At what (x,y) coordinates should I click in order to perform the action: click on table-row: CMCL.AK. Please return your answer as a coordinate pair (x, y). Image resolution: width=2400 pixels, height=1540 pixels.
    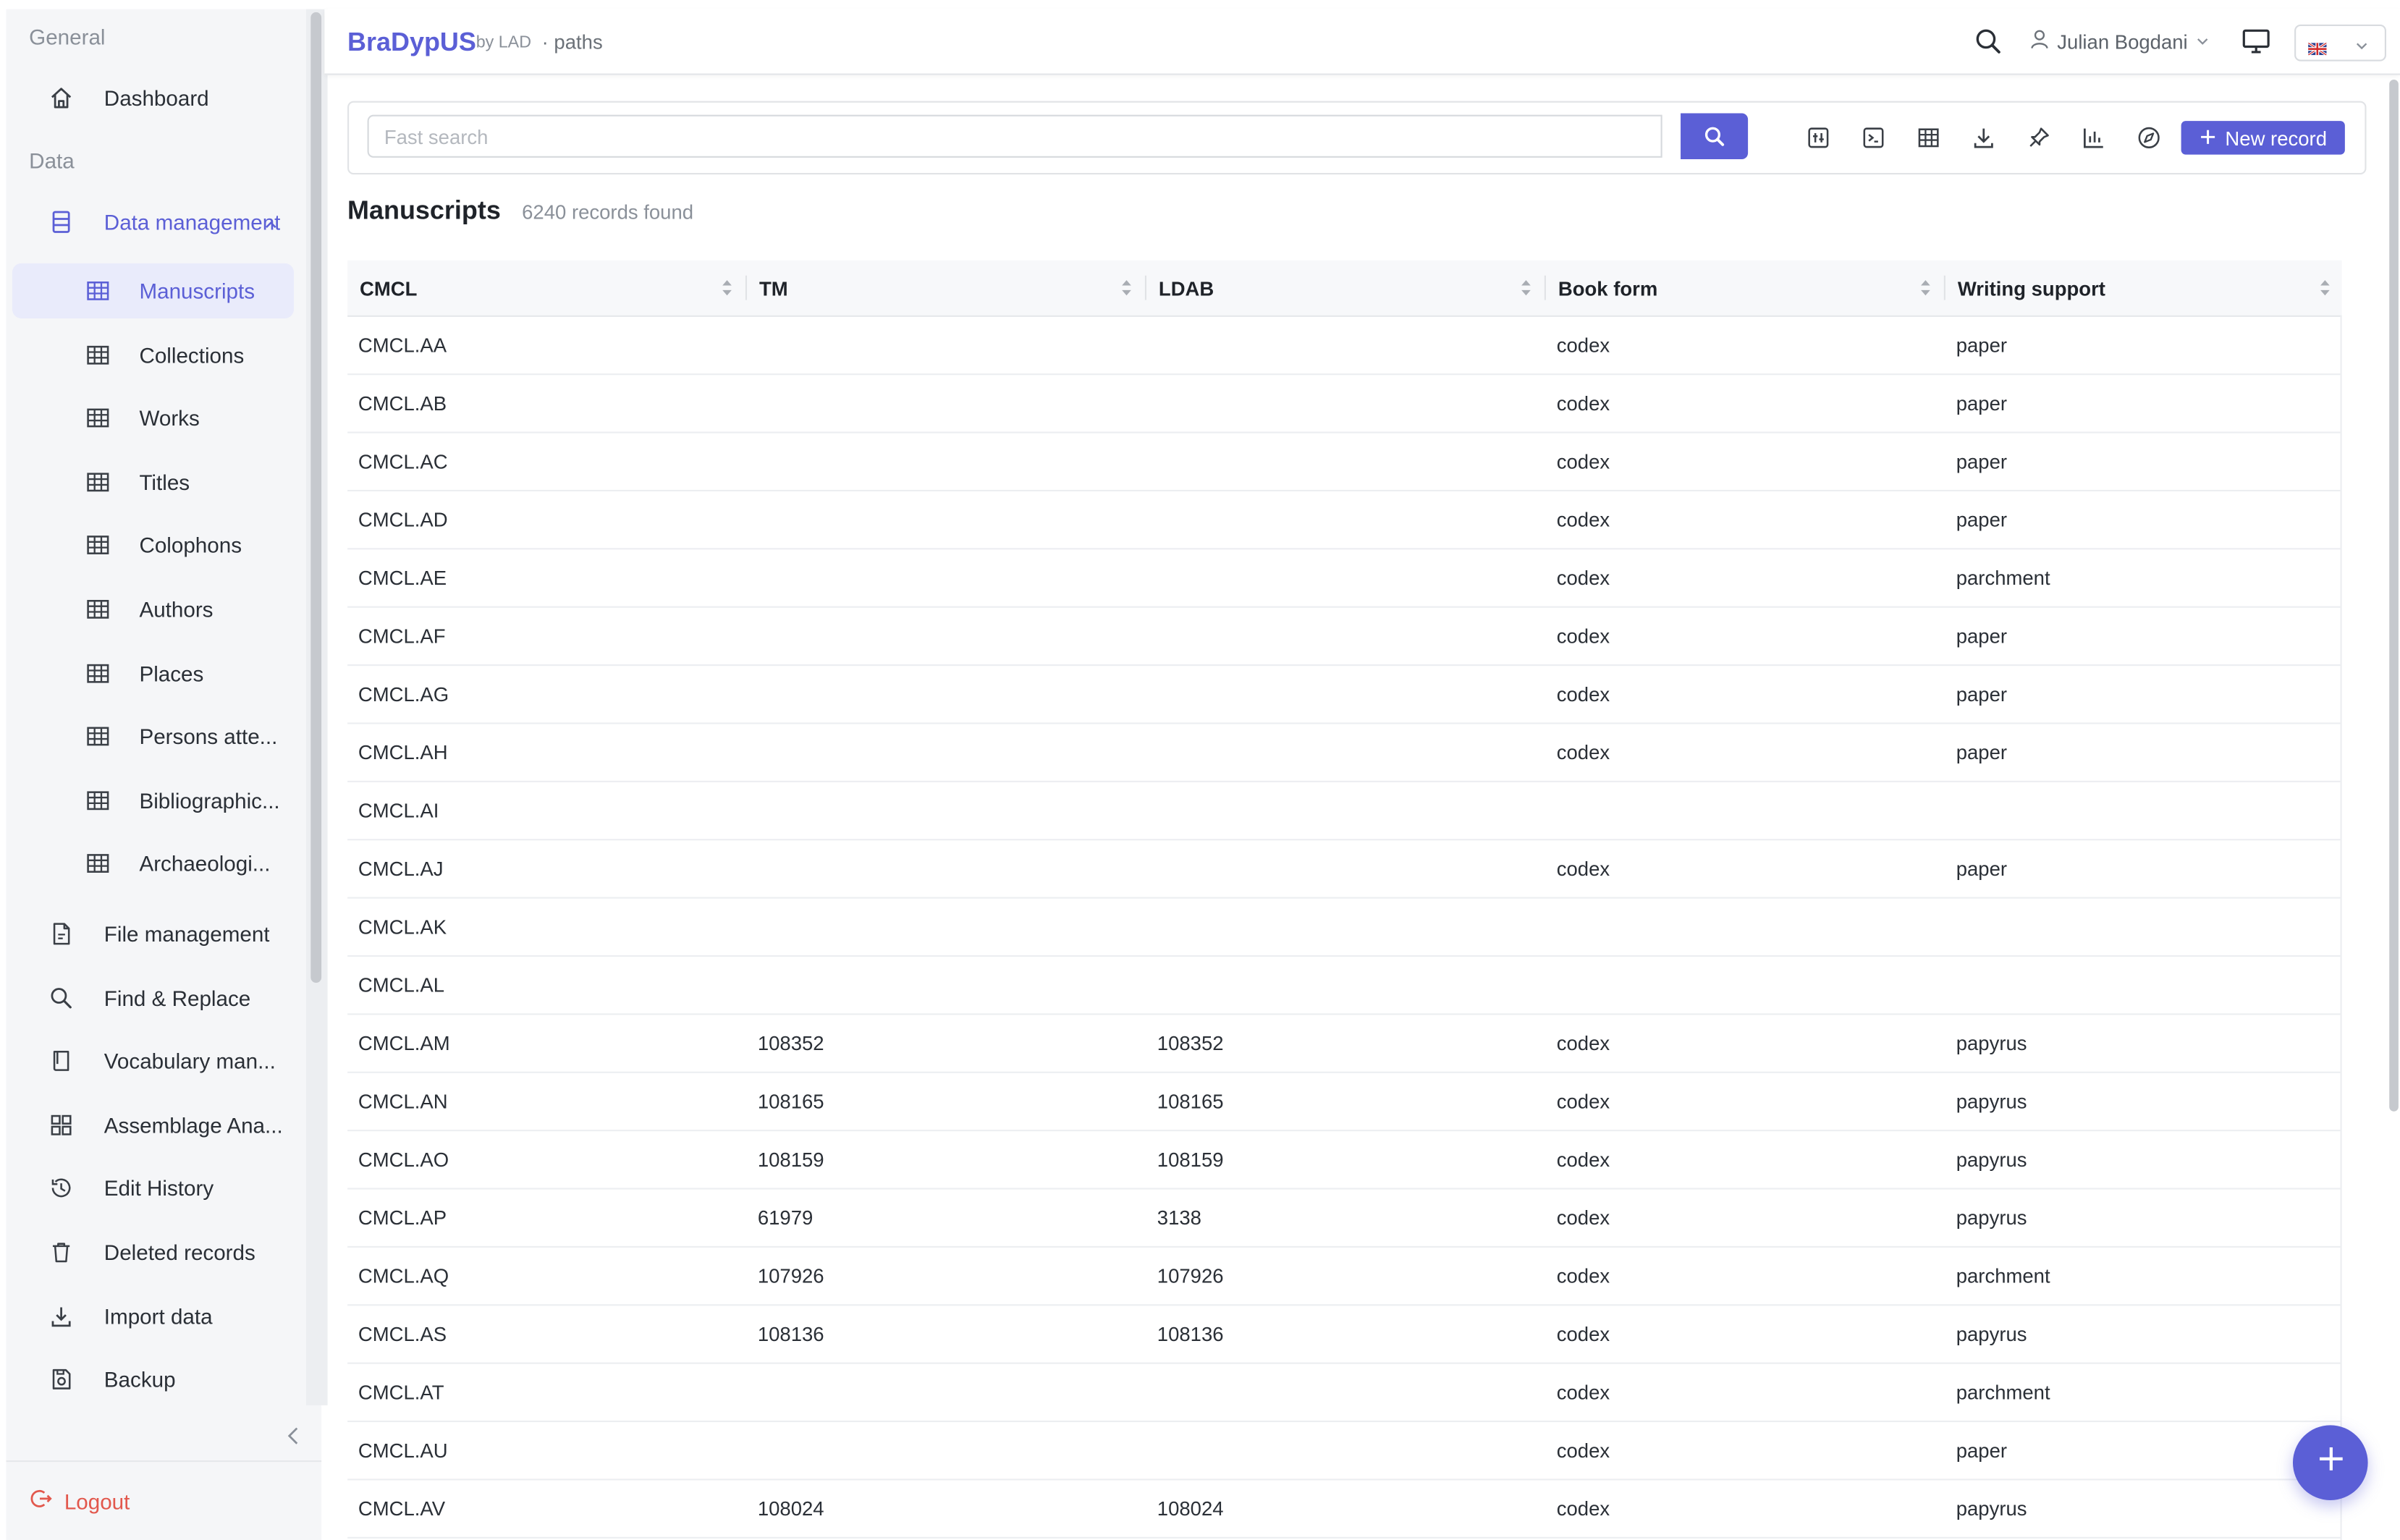
    Looking at the image, I should click on (1344, 928).